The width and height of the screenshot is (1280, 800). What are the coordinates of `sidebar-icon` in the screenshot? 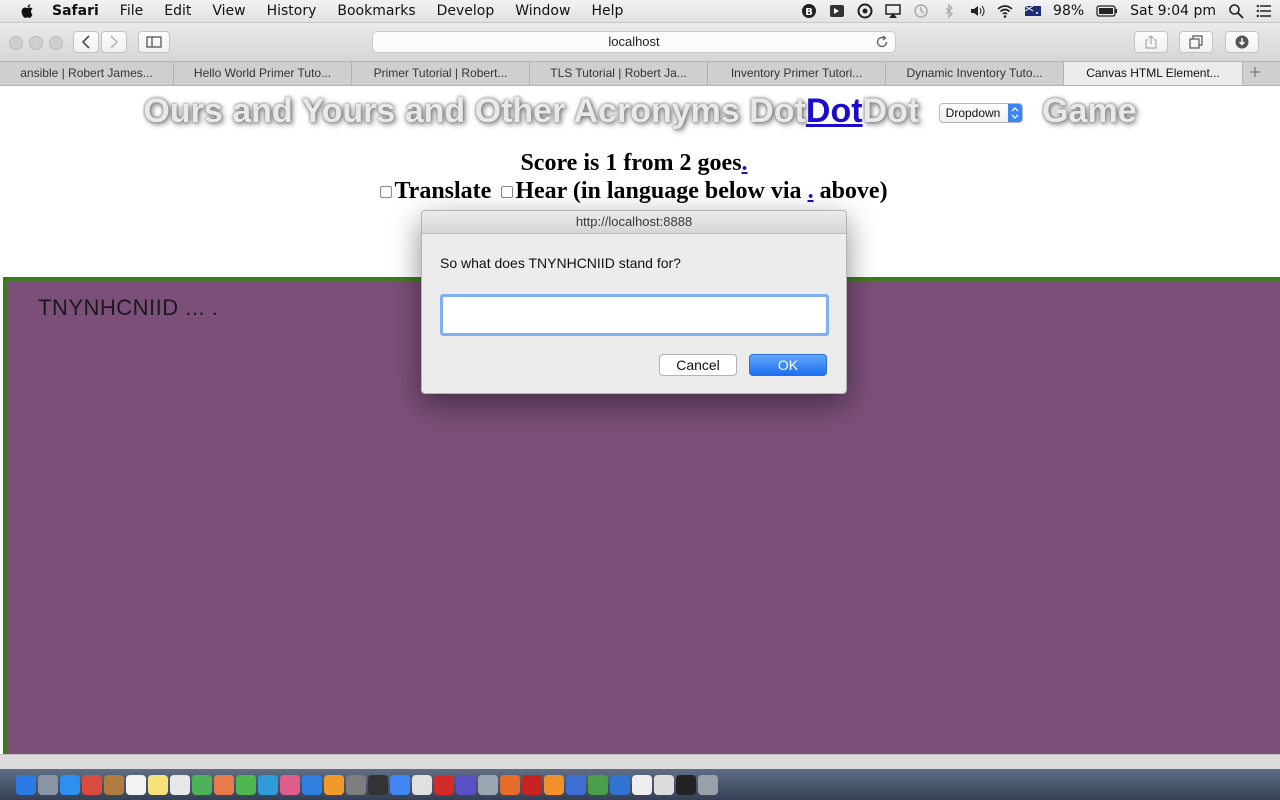 It's located at (154, 42).